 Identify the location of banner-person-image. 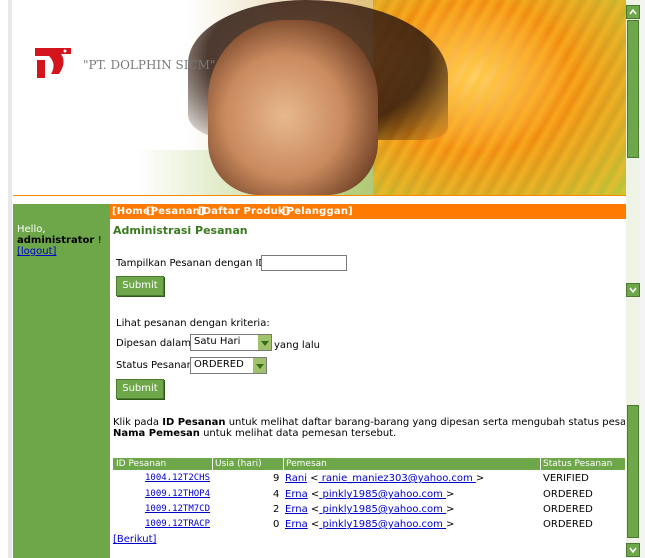
(293, 107).